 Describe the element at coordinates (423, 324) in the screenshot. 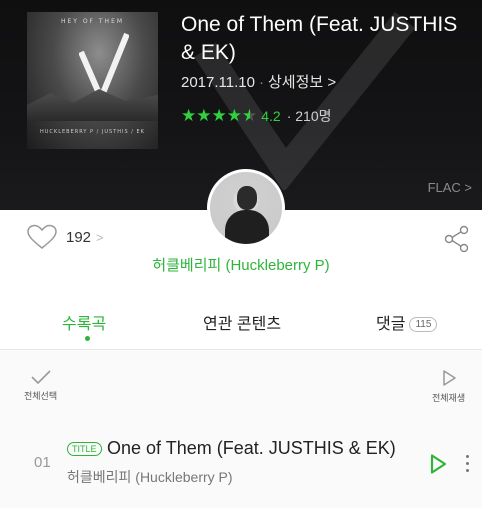

I see `comment-count-badge: 115` at that location.